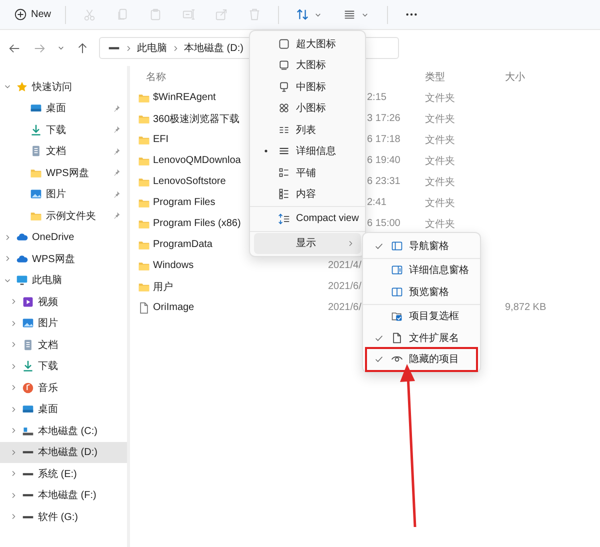  I want to click on lines-icon, so click(349, 14).